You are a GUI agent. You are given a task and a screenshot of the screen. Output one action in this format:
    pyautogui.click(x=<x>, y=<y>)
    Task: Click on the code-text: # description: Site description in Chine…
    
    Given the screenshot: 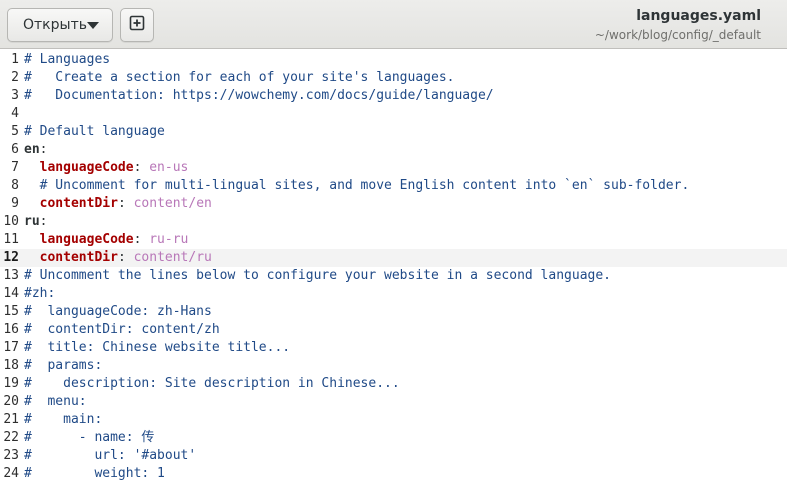 What is the action you would take?
    pyautogui.click(x=212, y=384)
    